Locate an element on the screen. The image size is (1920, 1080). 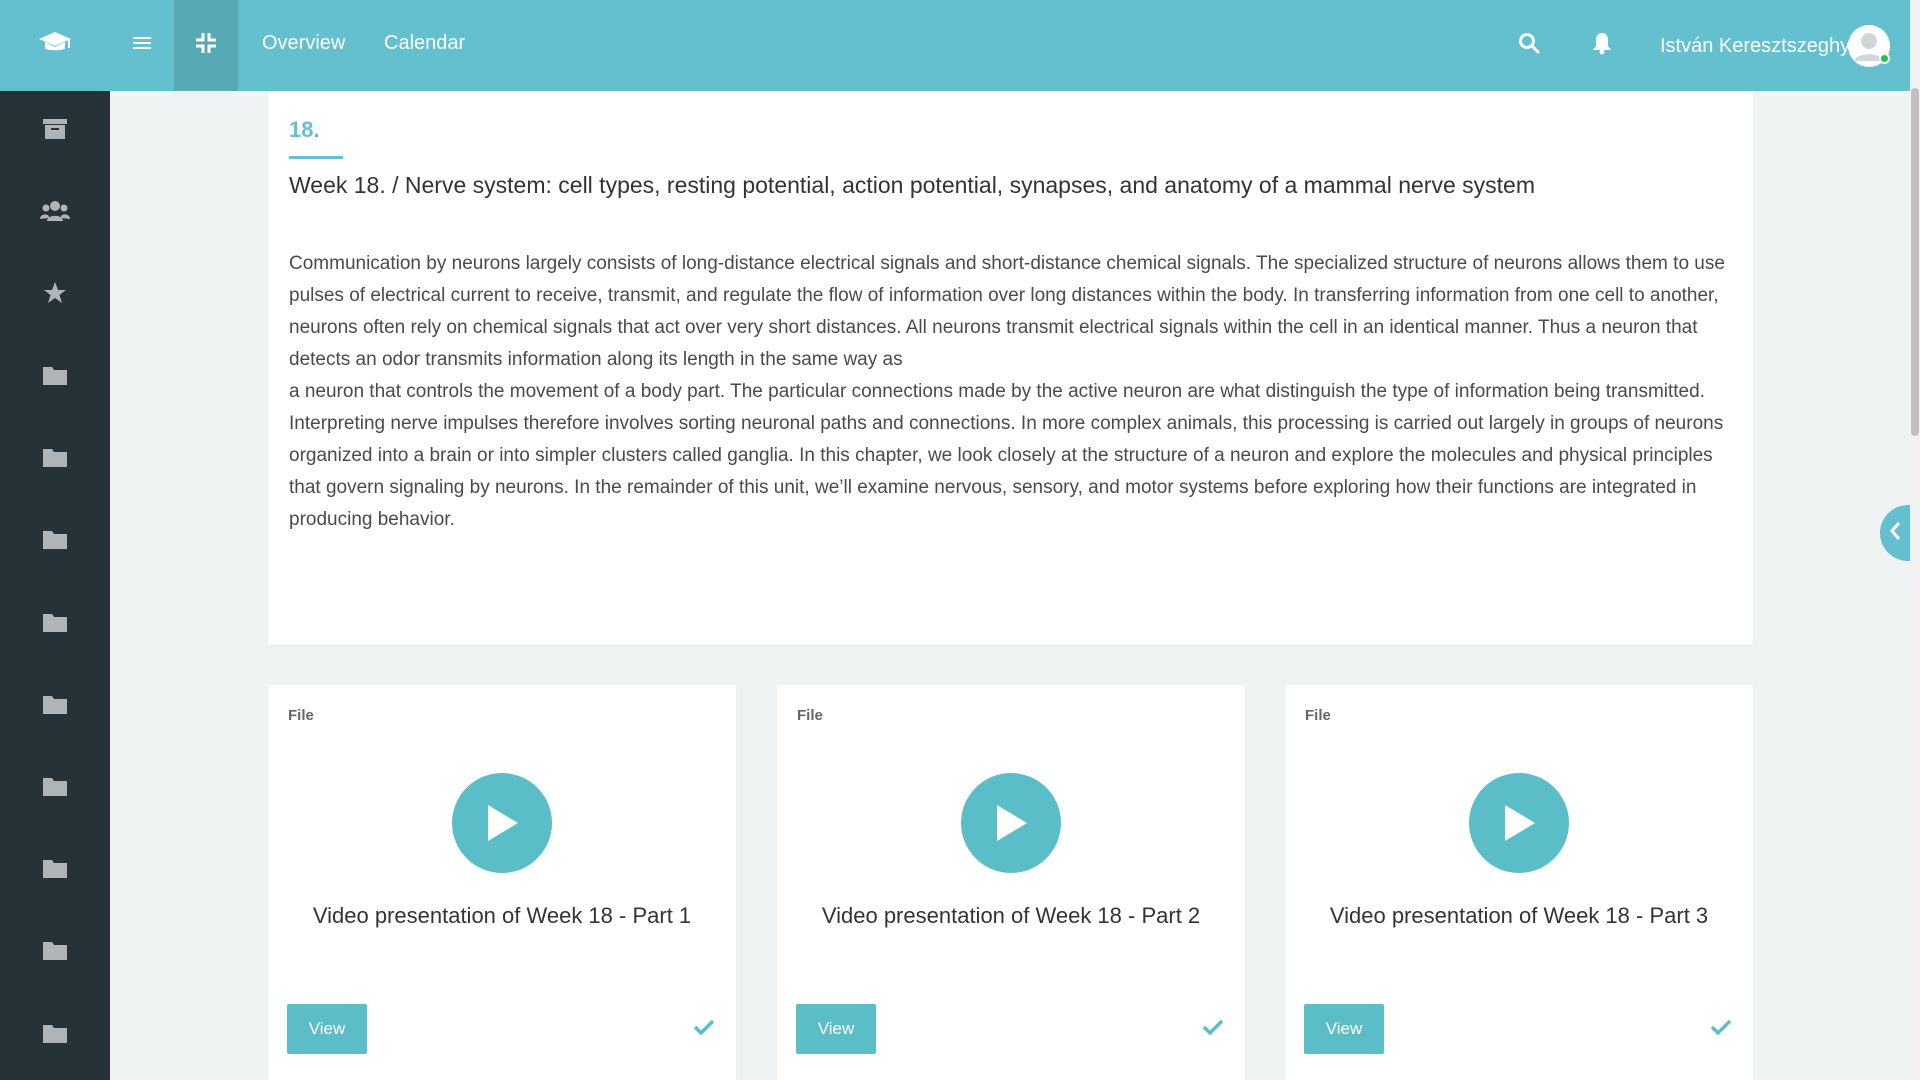
sidebar-item-archive is located at coordinates (55, 131).